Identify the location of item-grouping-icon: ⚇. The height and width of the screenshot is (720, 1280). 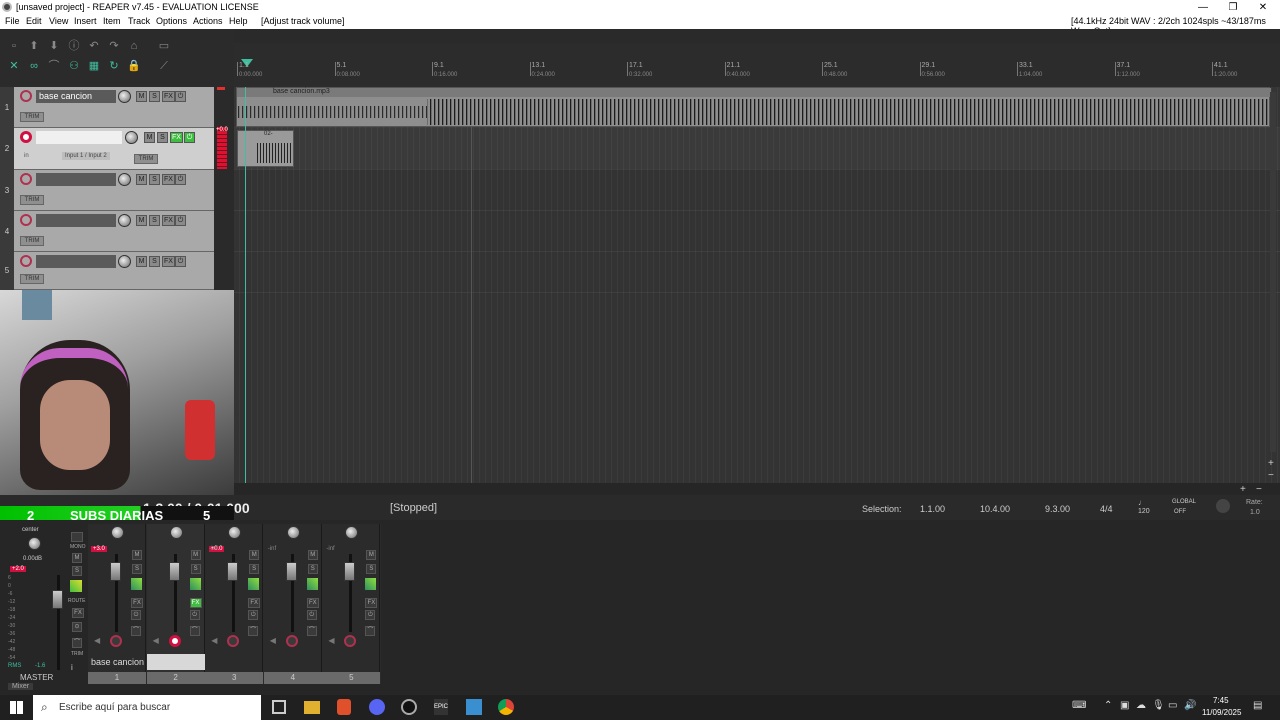
(74, 66).